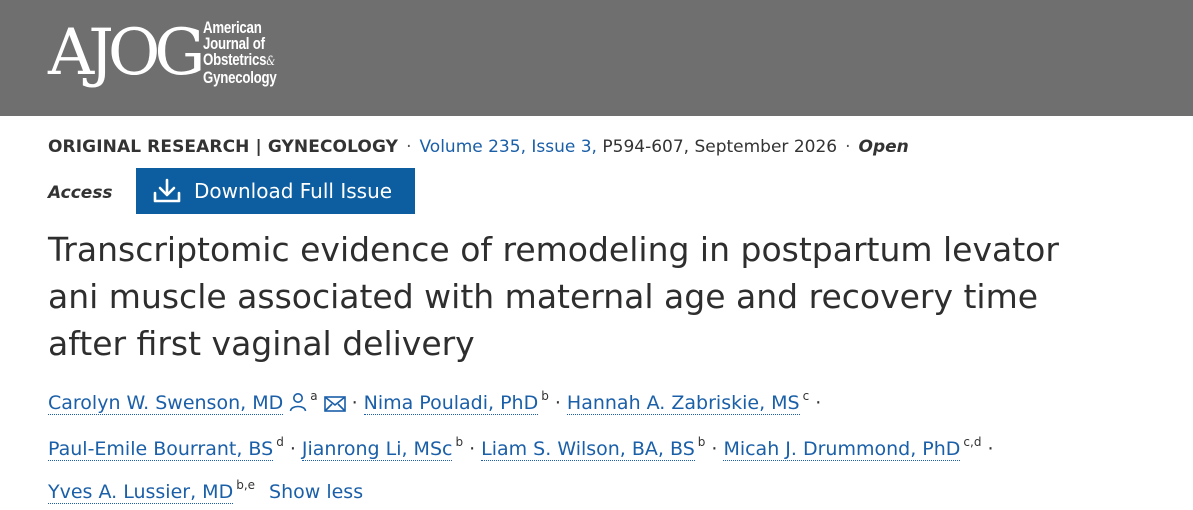 This screenshot has height=510, width=1193. Describe the element at coordinates (683, 403) in the screenshot. I see `author-name: Hannah A. Zabriskie, MS` at that location.